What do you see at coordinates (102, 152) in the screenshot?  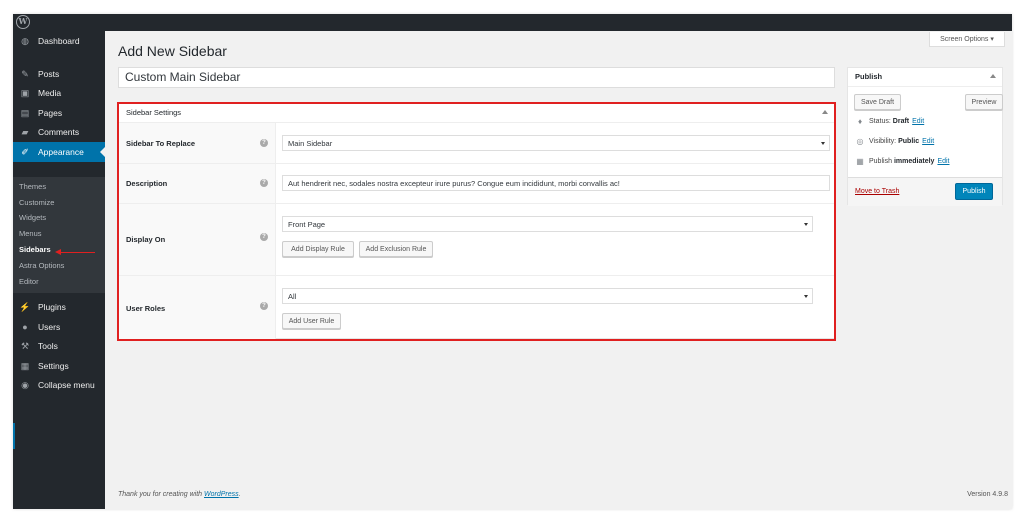 I see `active-indicator` at bounding box center [102, 152].